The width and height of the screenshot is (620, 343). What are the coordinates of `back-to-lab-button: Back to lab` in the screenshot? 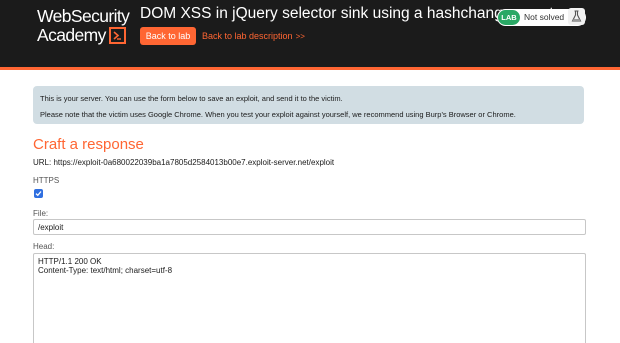 It's located at (168, 36).